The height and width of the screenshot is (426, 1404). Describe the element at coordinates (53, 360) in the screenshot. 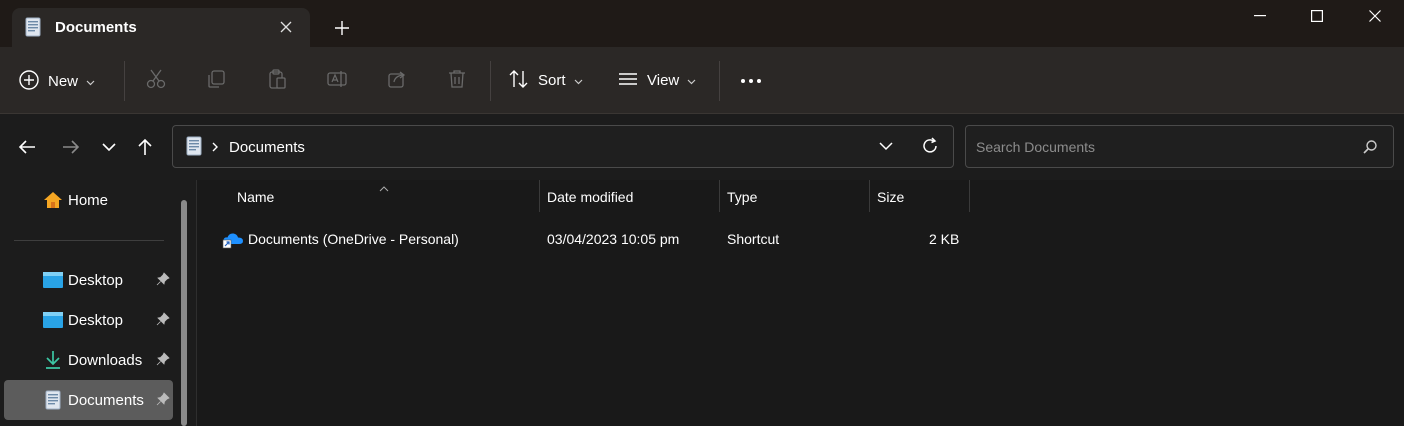

I see `download-icon` at that location.